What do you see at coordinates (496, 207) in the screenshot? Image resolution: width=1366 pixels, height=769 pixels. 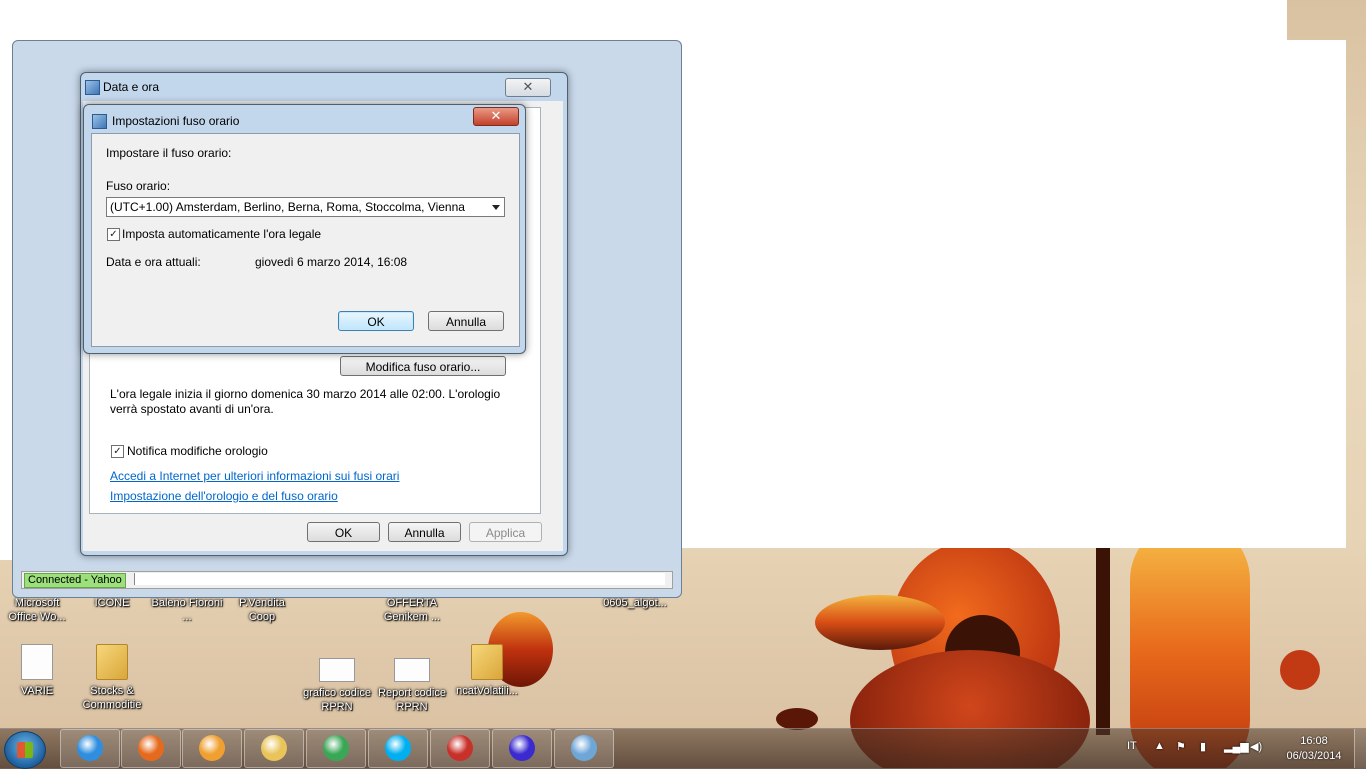 I see `chevron-down-icon` at bounding box center [496, 207].